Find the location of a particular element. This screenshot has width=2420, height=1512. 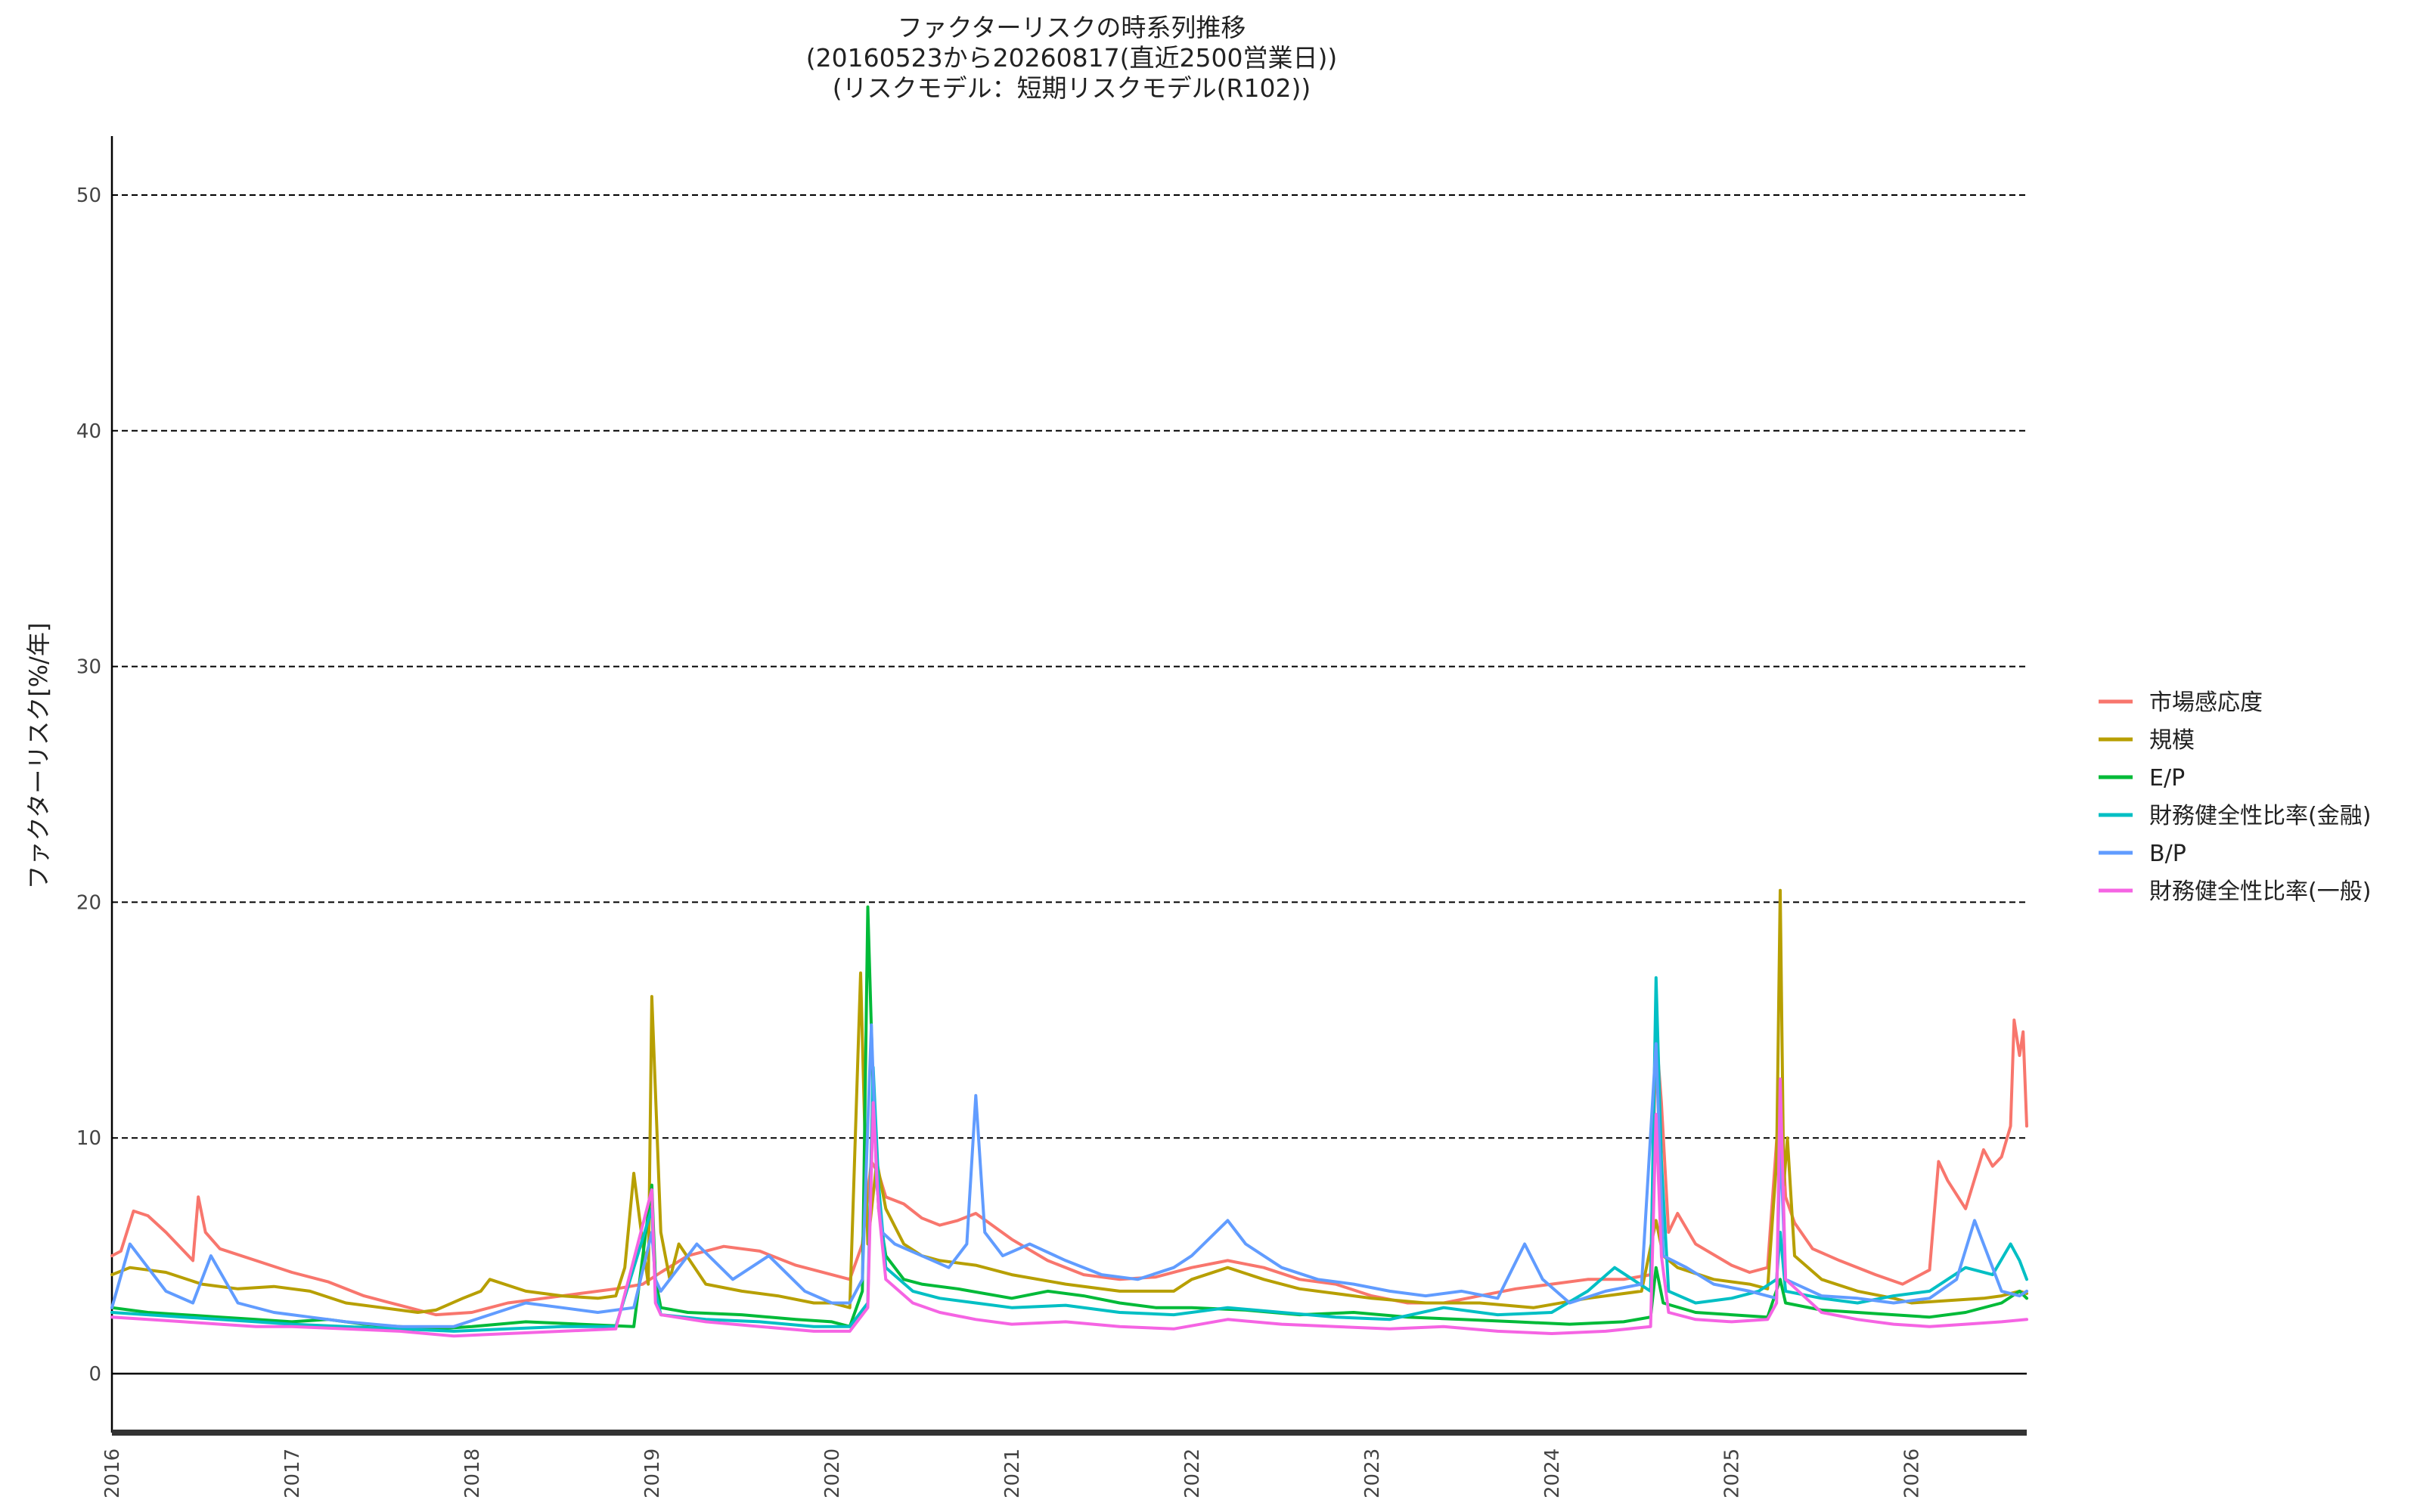

y-tick-label-1: 10 is located at coordinates (88, 1138).